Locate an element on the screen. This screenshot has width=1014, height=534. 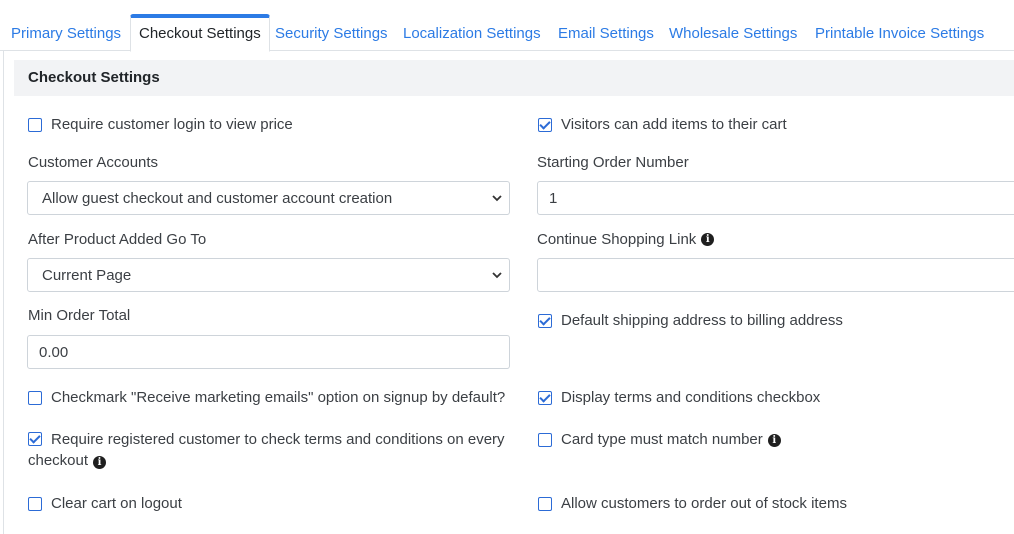
require-login-label: Require customer login to view price is located at coordinates (172, 124).